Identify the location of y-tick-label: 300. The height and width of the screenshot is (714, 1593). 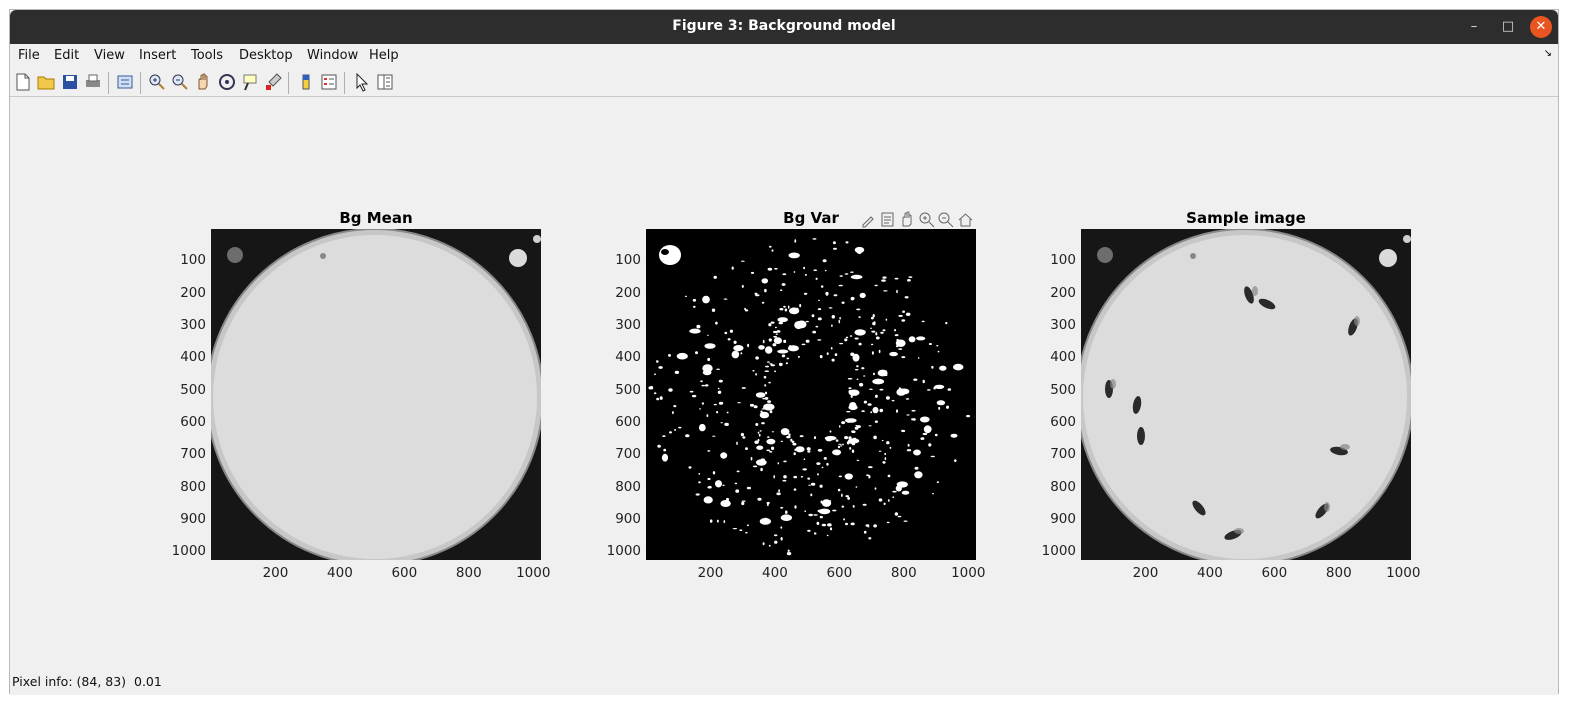
(628, 324).